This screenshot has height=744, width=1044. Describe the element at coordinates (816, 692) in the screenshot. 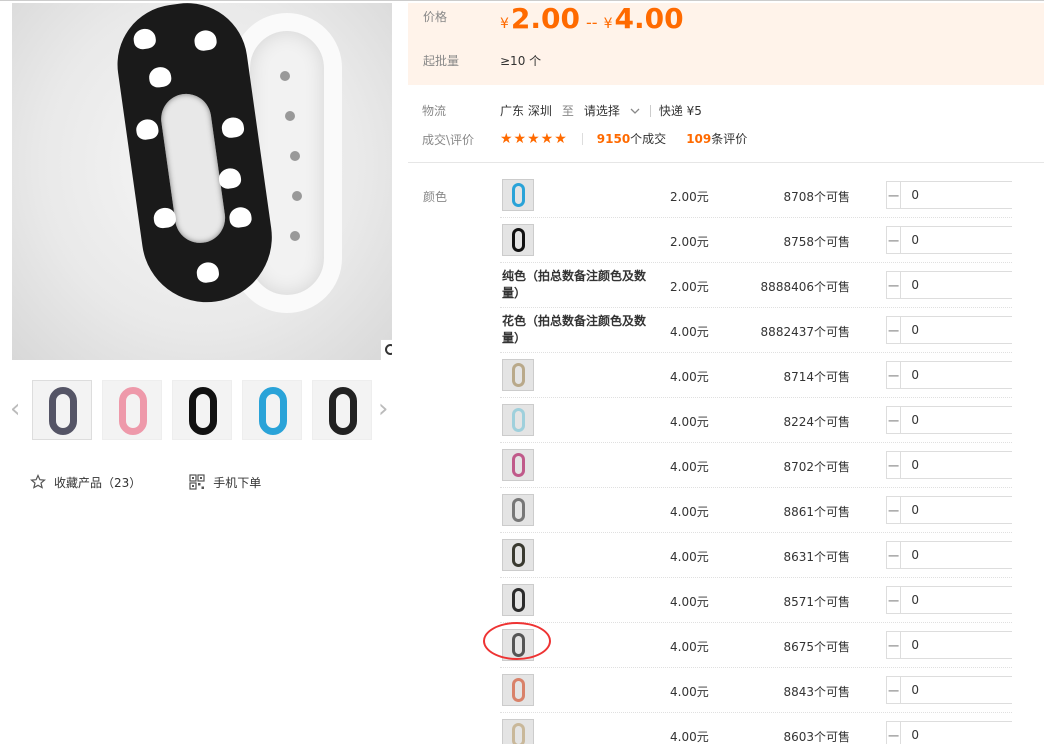

I see `sku-stock: 8843个可售` at that location.